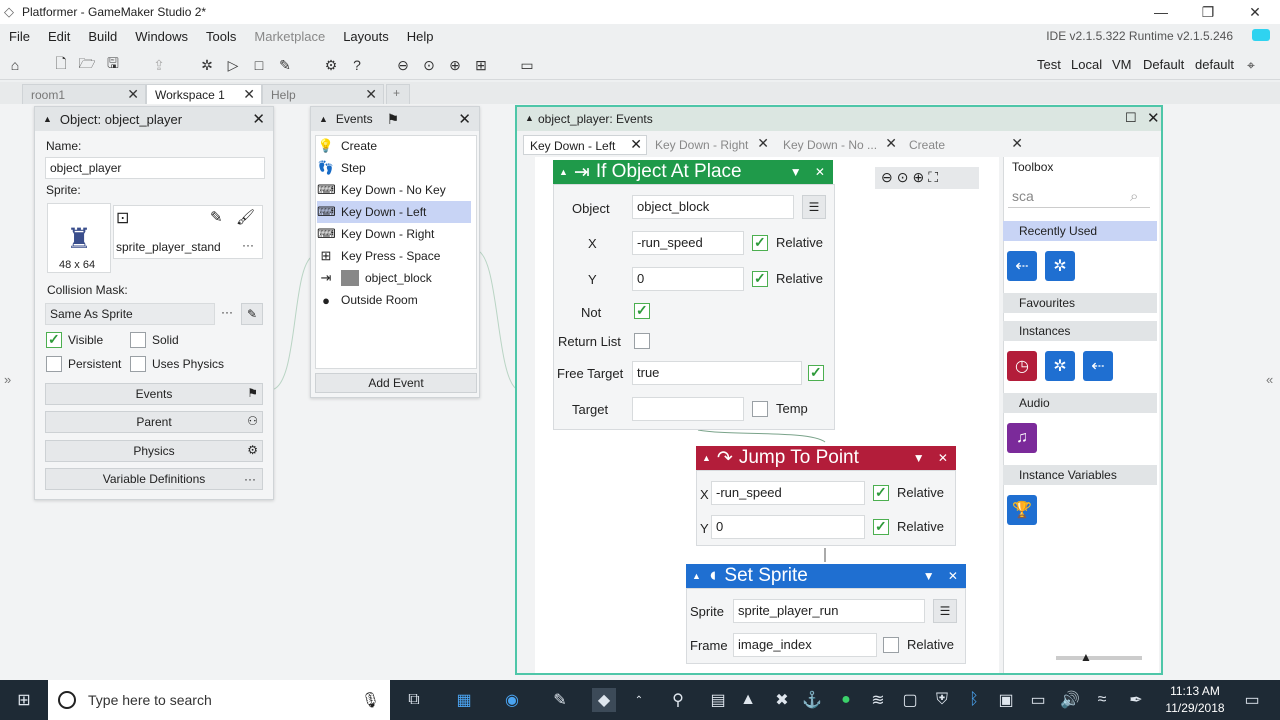 The height and width of the screenshot is (720, 1280). Describe the element at coordinates (826, 576) in the screenshot. I see `set-sprite-header: ▲ ◖ Set Sprite ▼ ✕` at that location.